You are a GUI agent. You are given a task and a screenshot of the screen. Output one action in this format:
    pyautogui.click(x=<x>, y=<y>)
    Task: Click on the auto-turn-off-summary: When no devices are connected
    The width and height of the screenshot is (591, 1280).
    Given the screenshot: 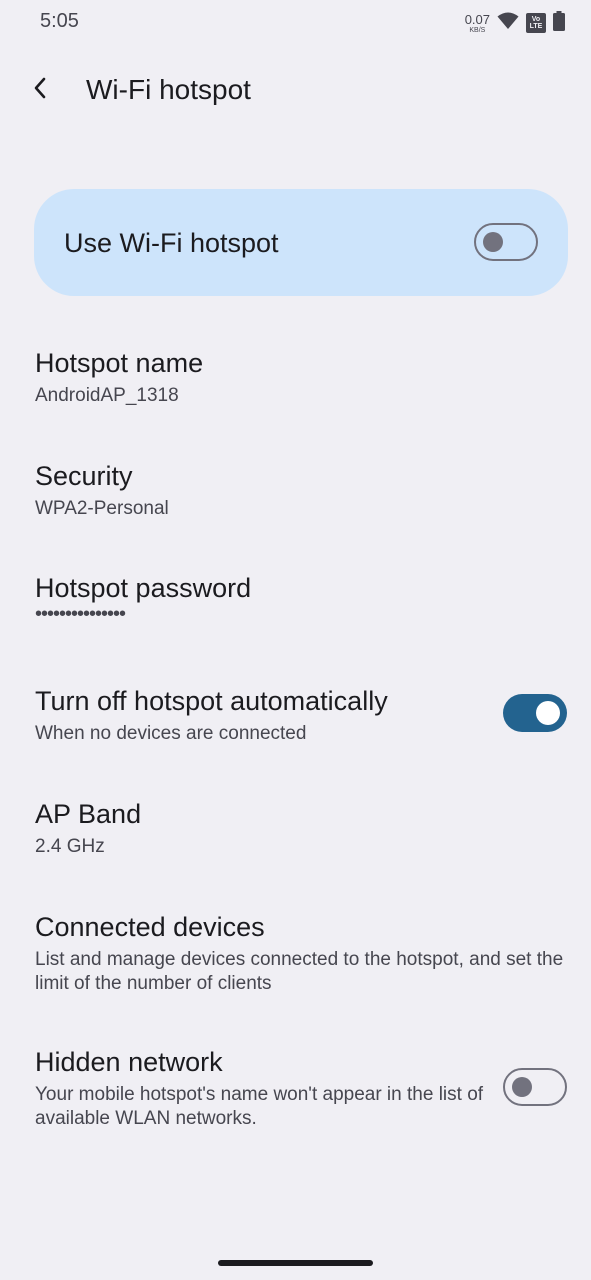 What is the action you would take?
    pyautogui.click(x=171, y=733)
    